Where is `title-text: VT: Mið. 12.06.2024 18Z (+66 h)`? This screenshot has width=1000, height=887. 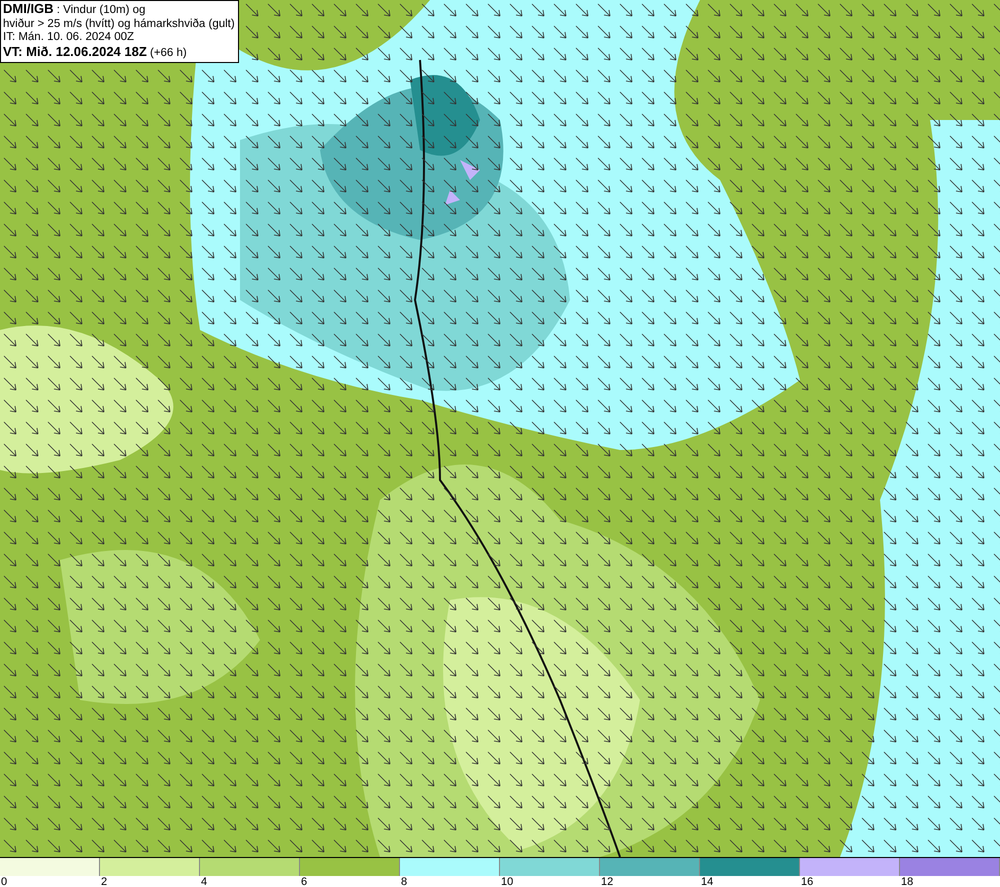
title-text: VT: Mið. 12.06.2024 18Z (+66 h) is located at coordinates (95, 52).